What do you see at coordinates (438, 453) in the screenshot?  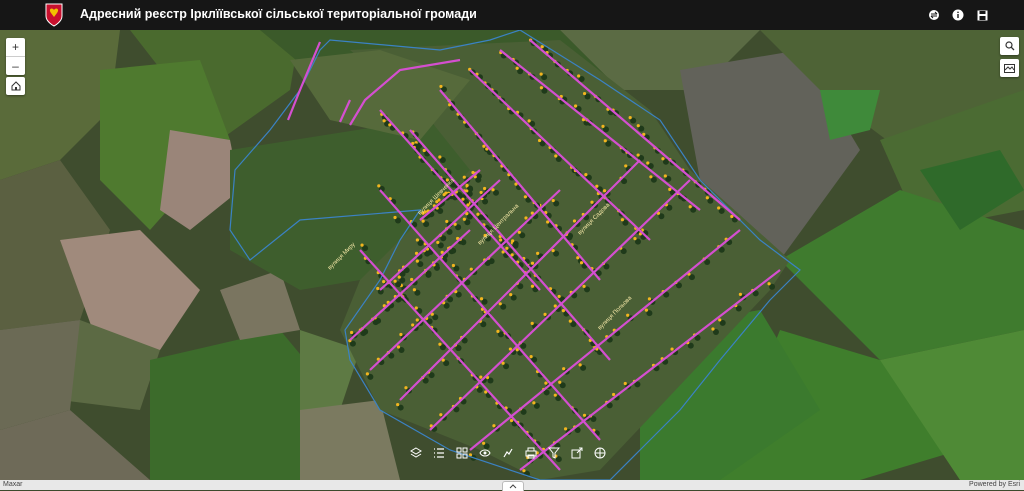 I see `legend-button` at bounding box center [438, 453].